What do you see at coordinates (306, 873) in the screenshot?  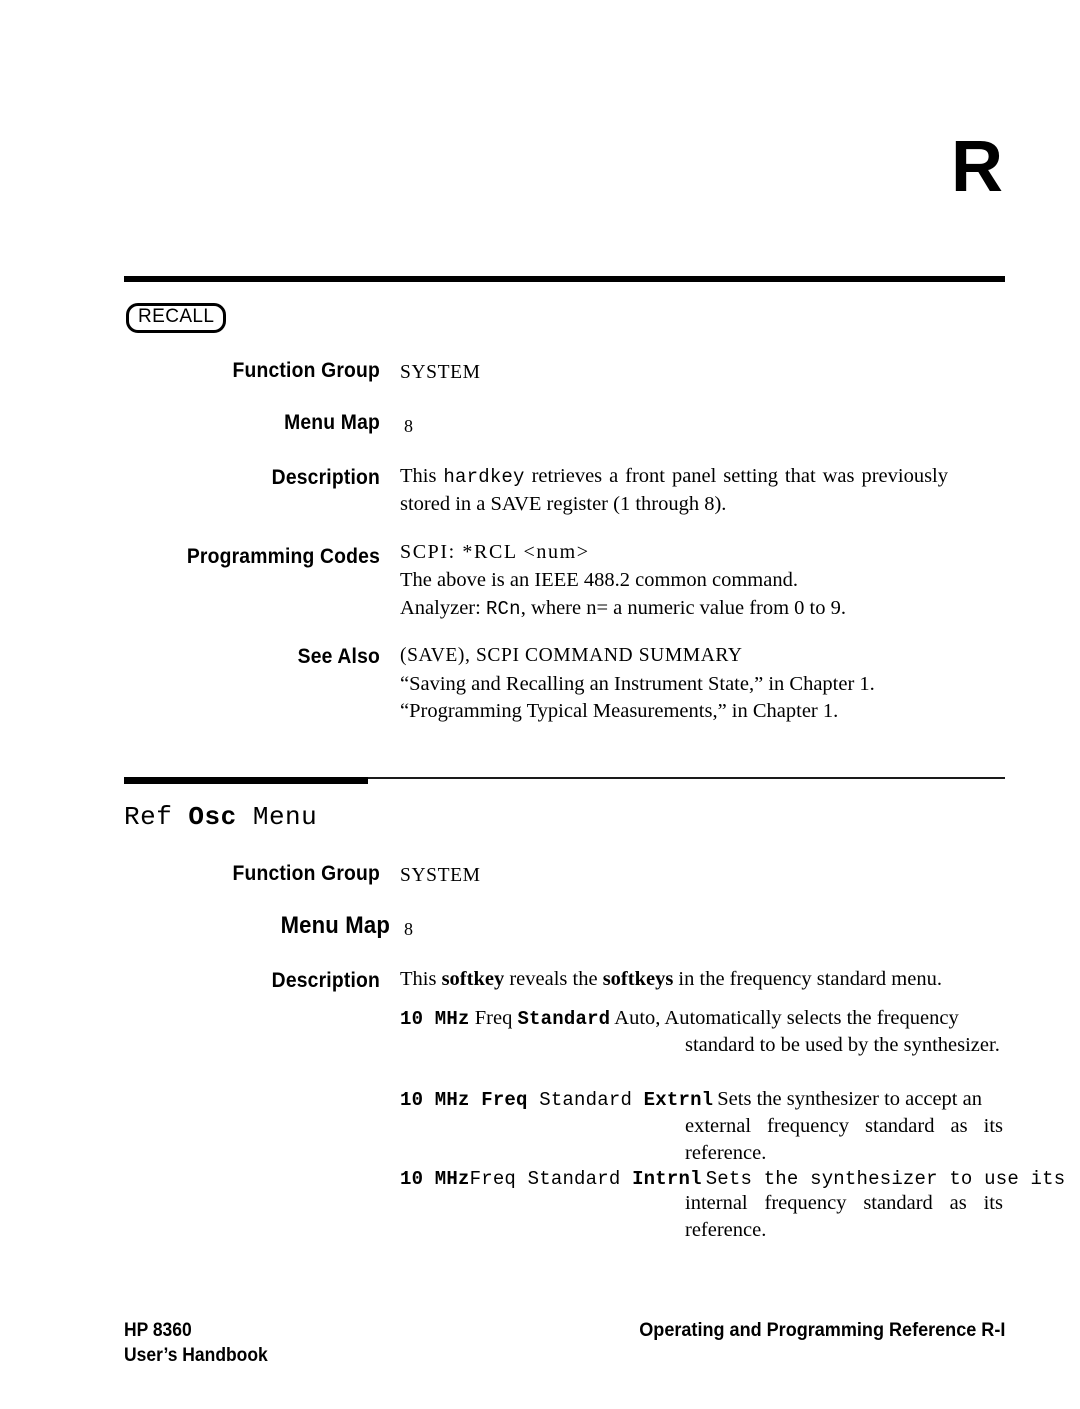 I see `field-label-function-group-2: Function Group` at bounding box center [306, 873].